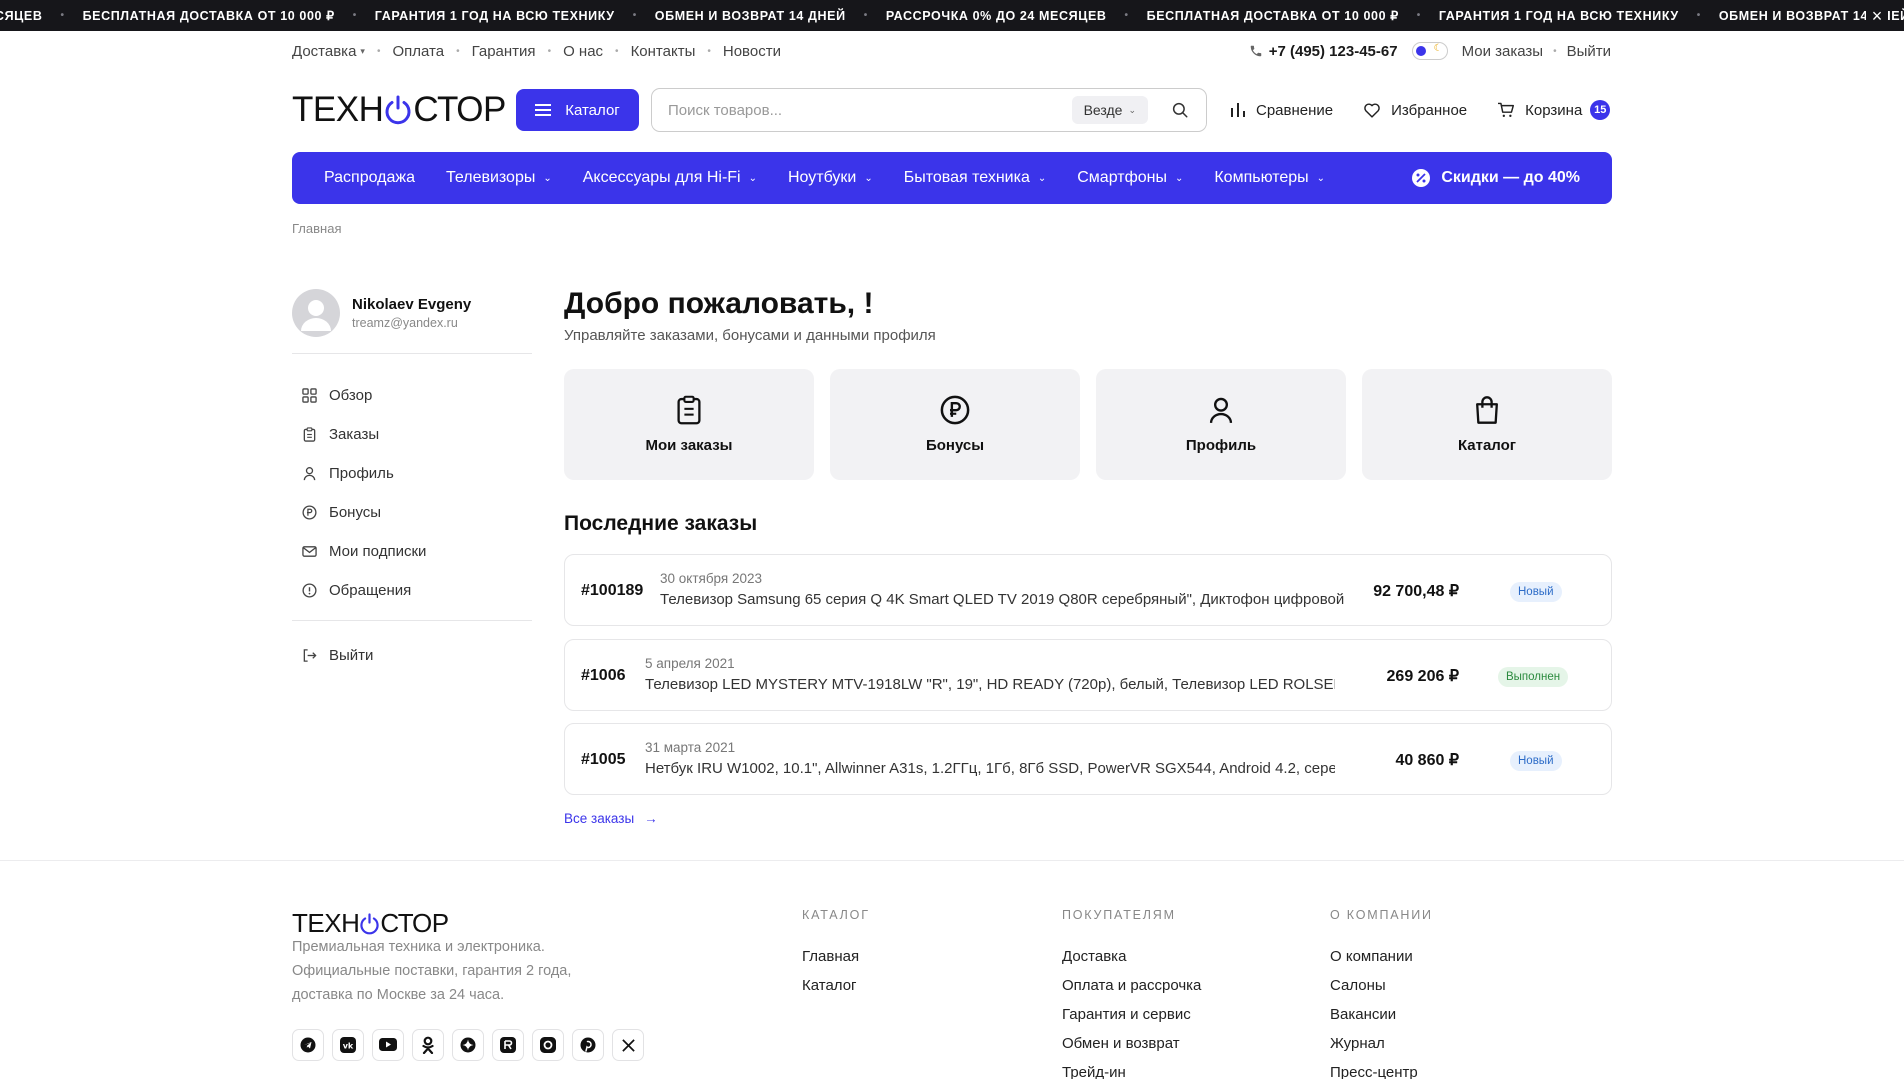 This screenshot has width=1904, height=1079. I want to click on order-sum: 269 206 ₽, so click(1422, 676).